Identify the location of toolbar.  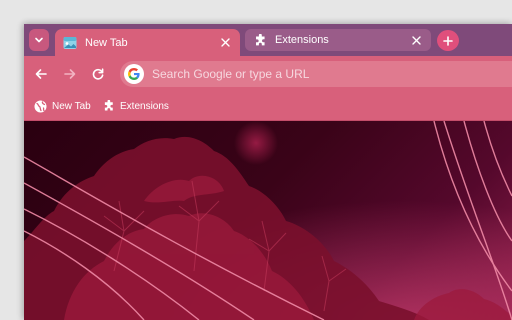
(268, 73).